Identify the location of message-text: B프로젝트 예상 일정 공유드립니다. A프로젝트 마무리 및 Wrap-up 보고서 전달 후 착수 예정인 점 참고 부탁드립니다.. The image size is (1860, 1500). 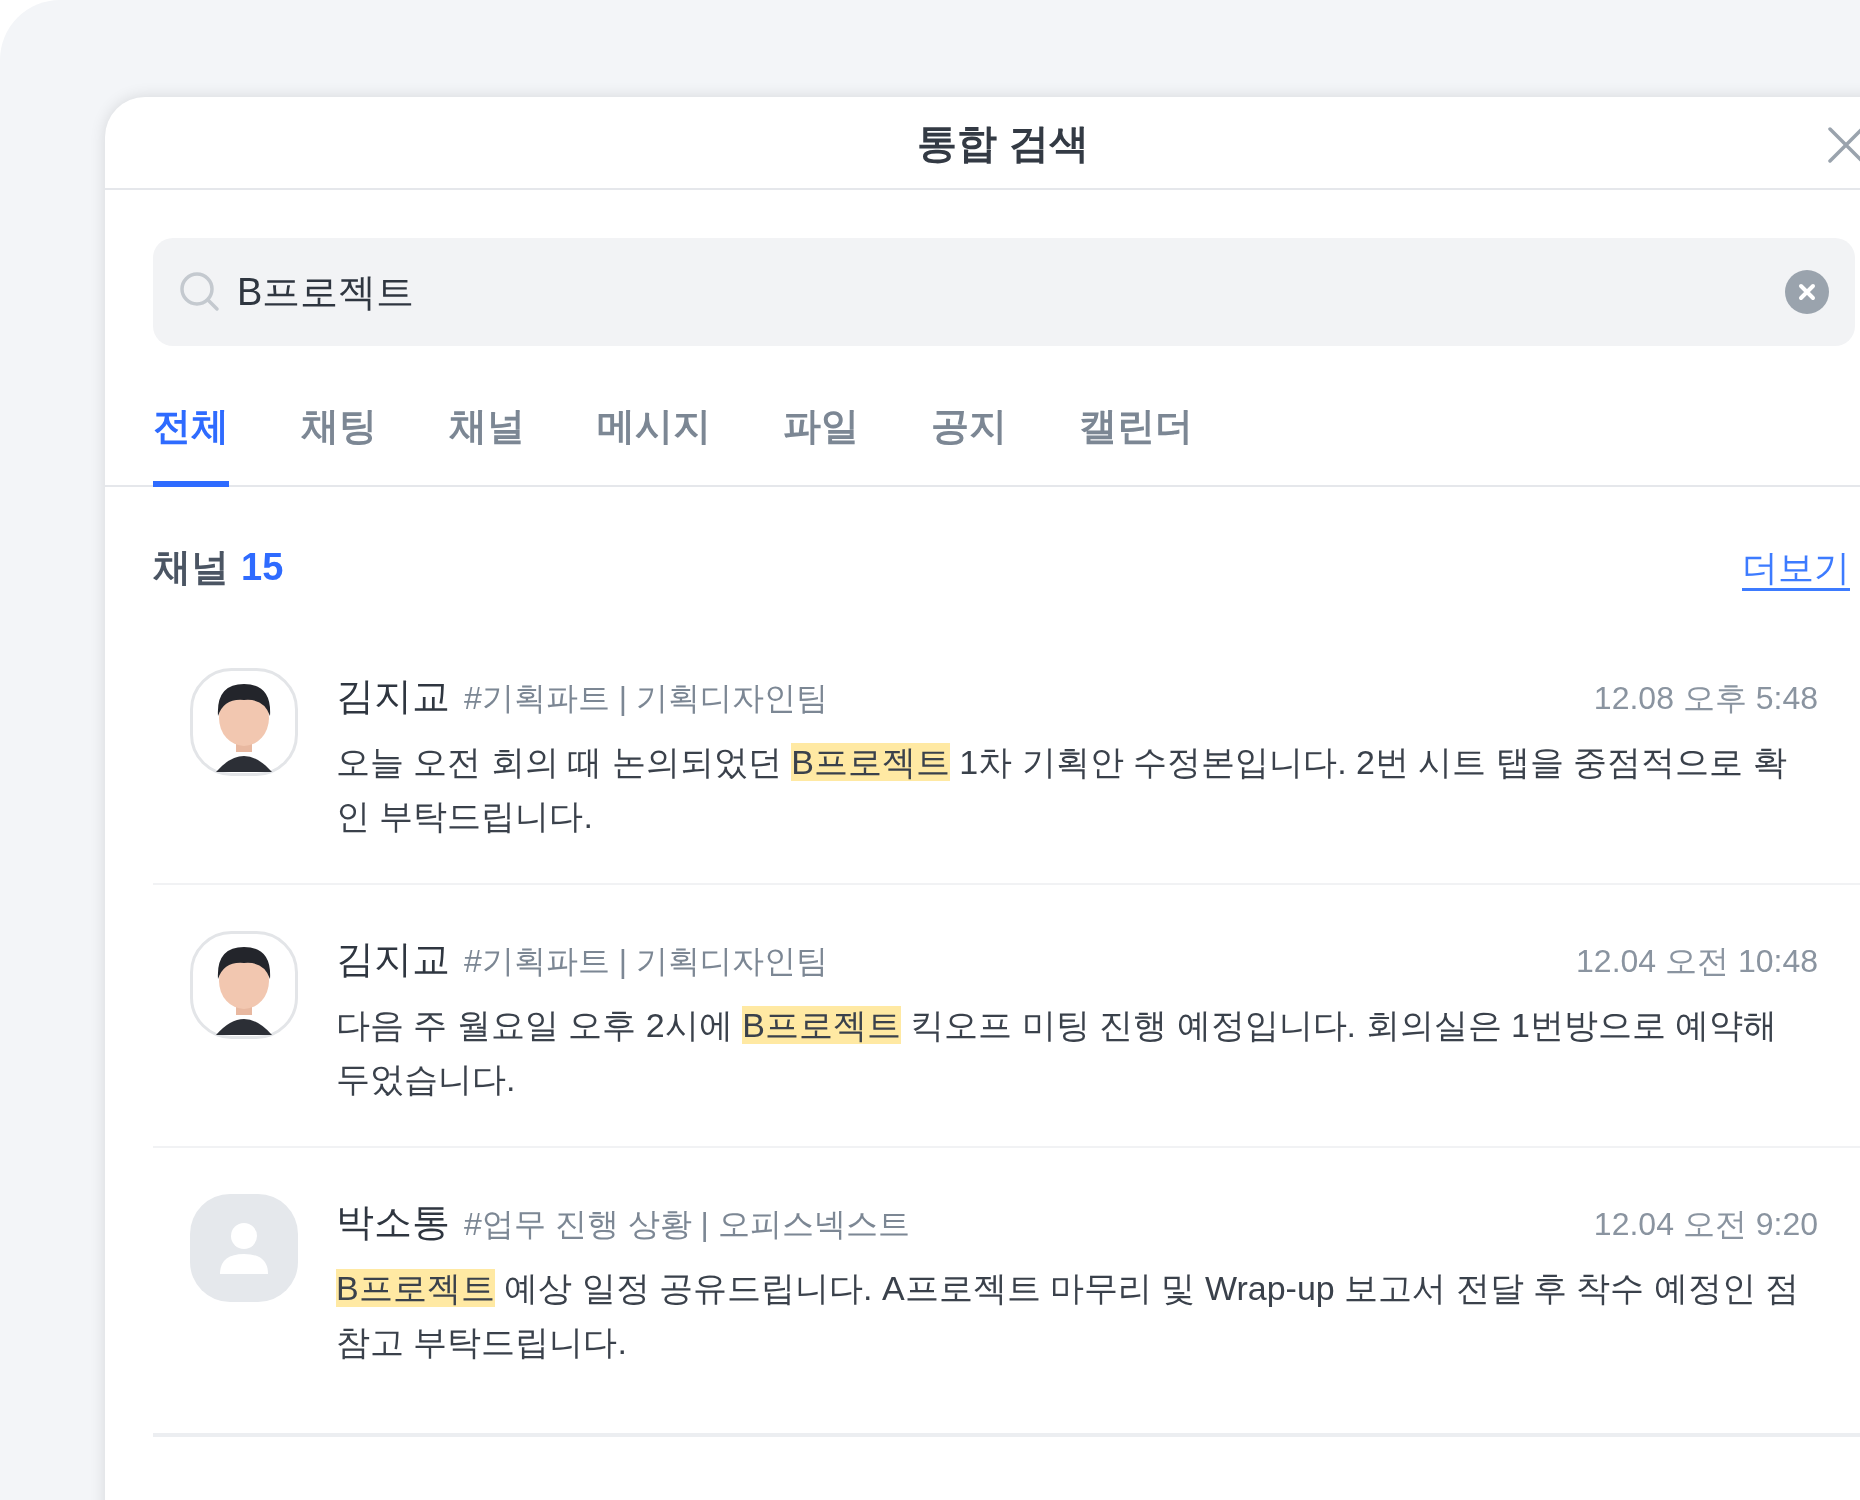
(1068, 1315).